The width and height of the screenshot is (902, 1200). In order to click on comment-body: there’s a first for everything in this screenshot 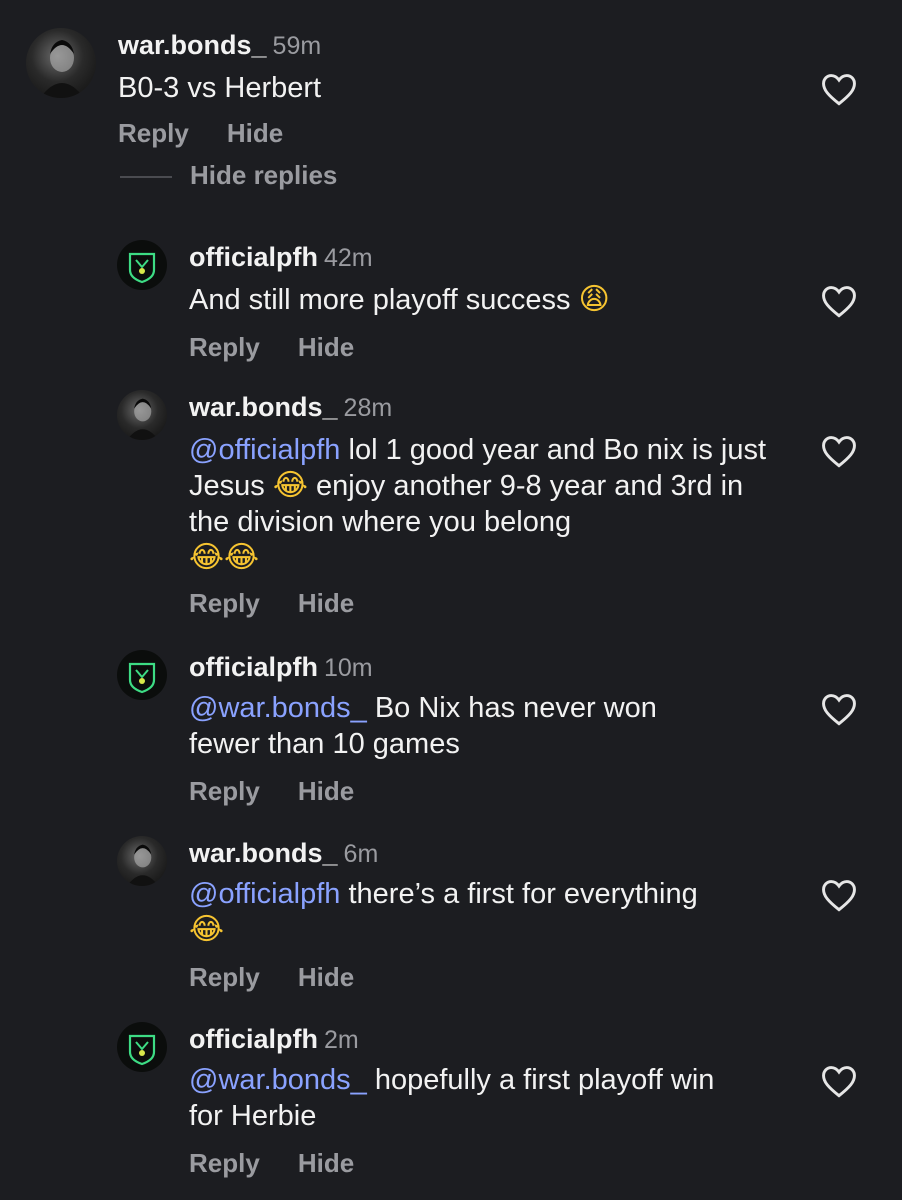, I will do `click(519, 894)`.